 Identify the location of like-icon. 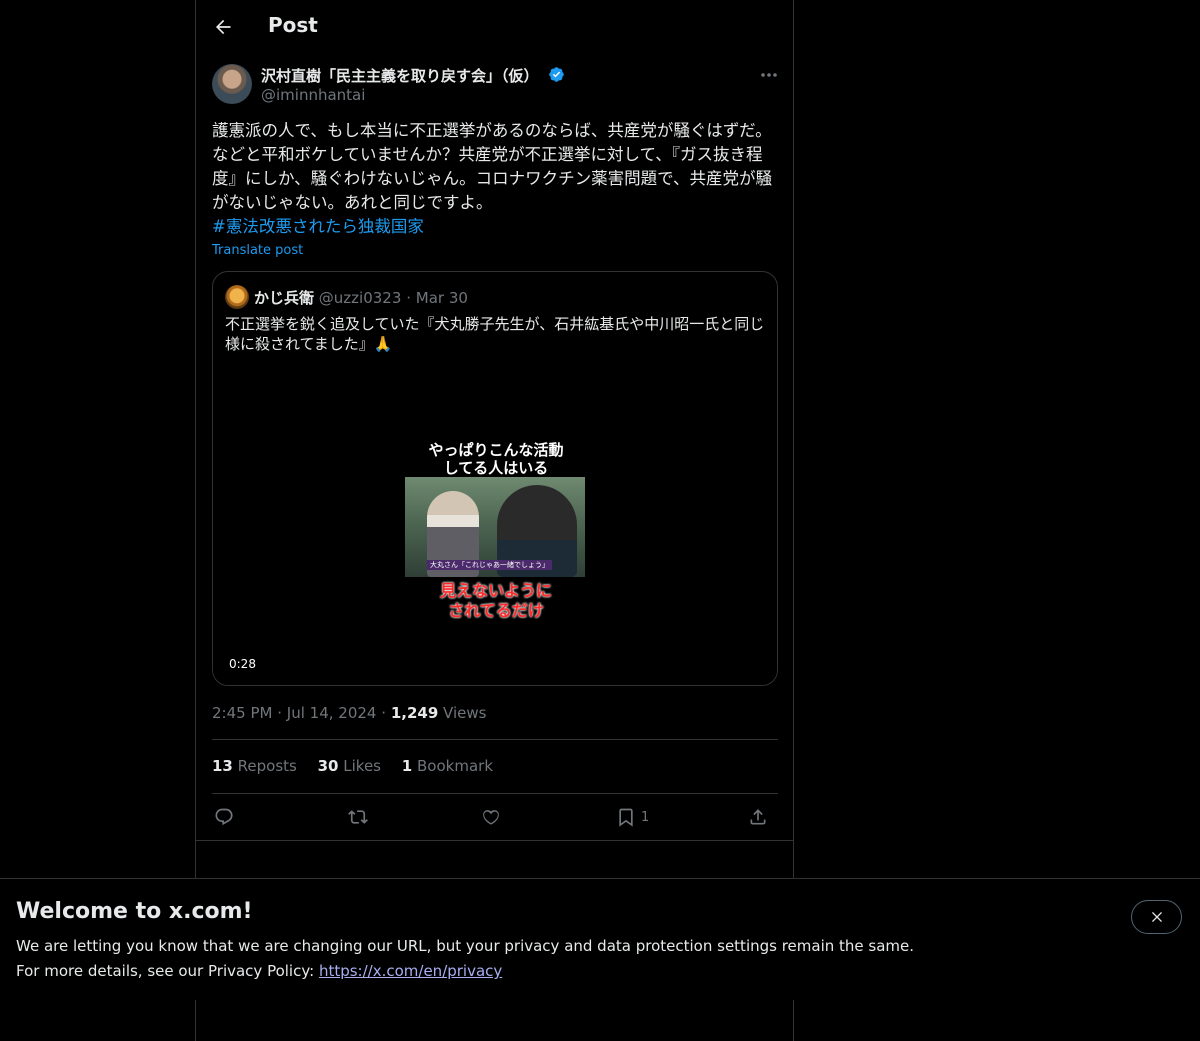
(491, 817).